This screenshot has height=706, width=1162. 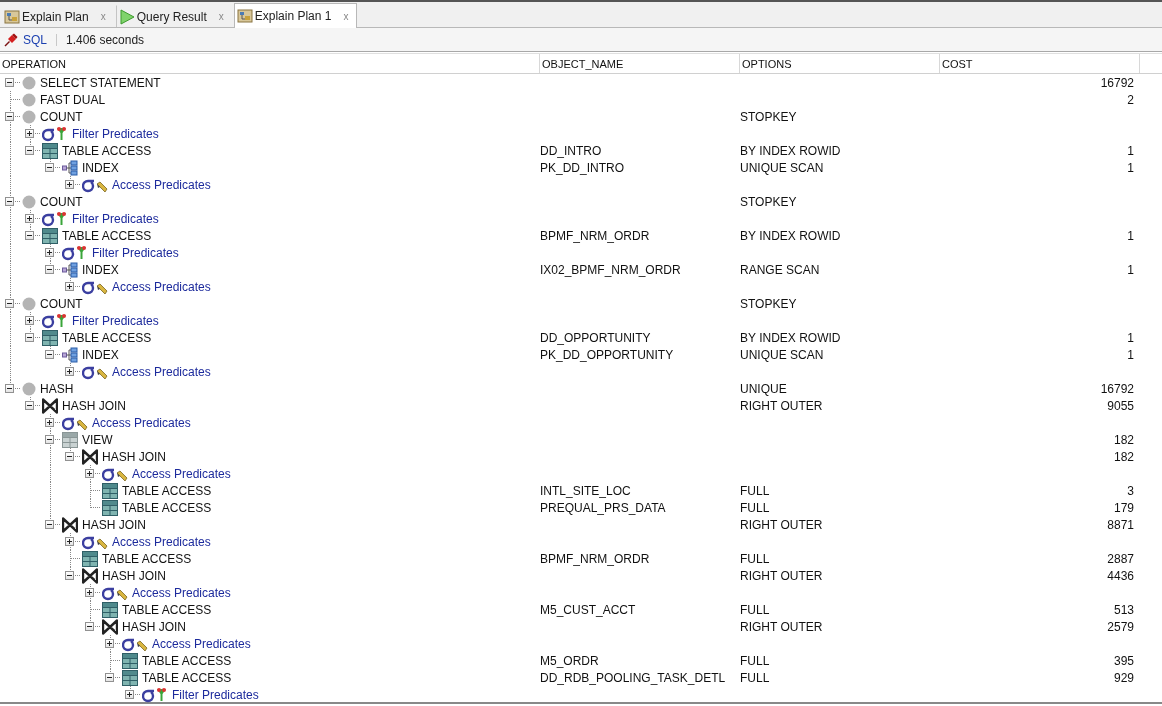 I want to click on pin-icon, so click(x=11, y=39).